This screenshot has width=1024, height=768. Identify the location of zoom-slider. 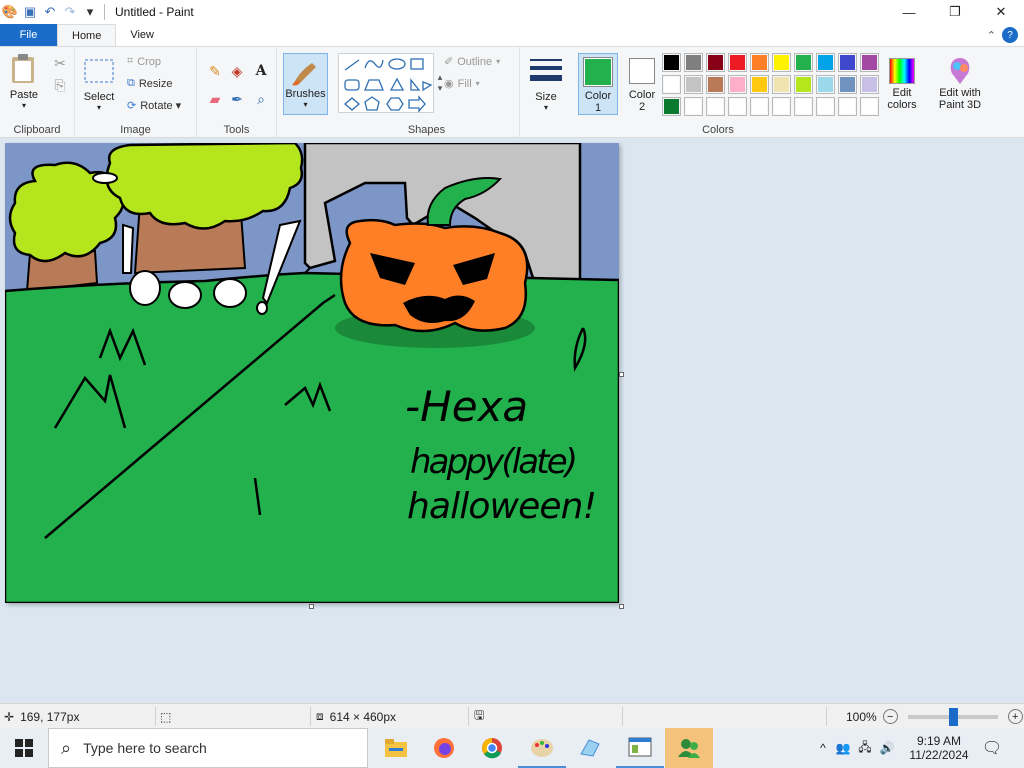
(952, 716).